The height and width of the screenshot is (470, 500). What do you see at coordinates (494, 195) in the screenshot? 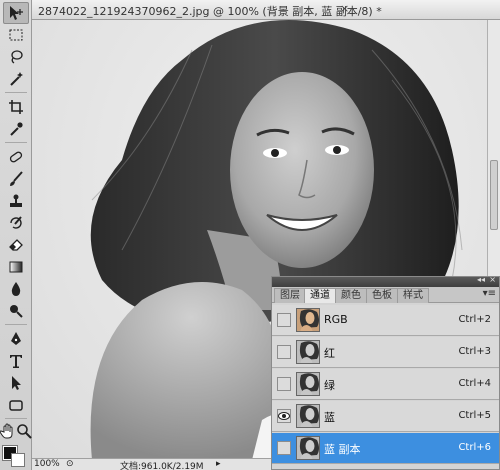
I see `scrollbar-thumb` at bounding box center [494, 195].